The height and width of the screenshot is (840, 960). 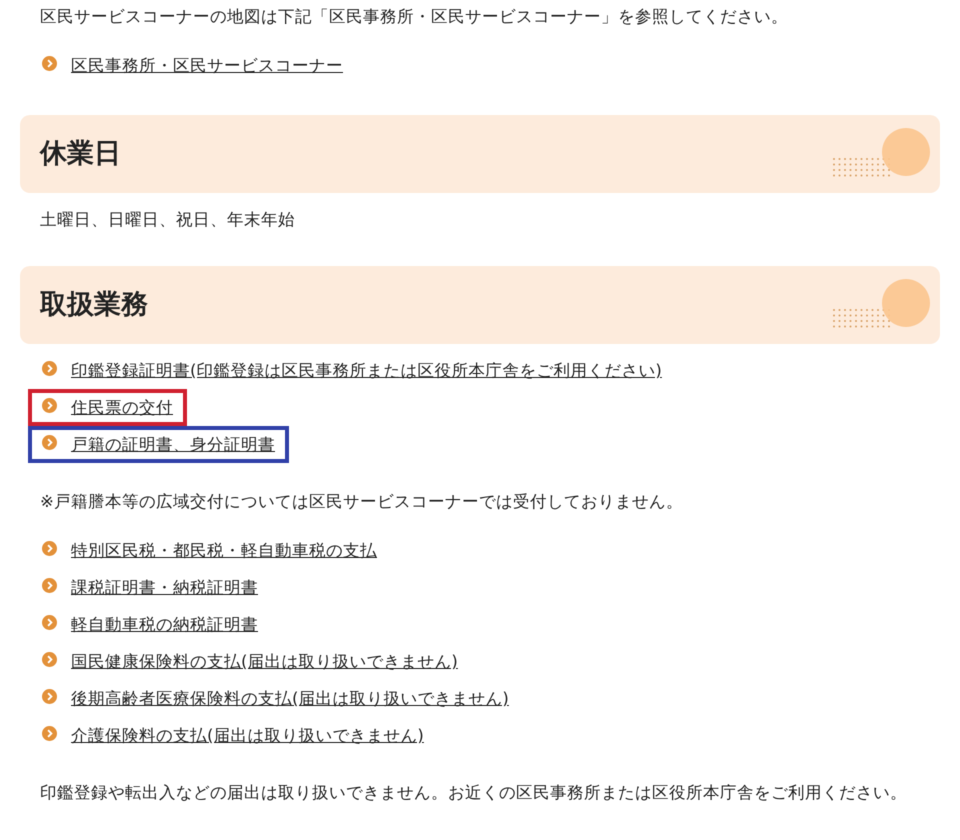 I want to click on link: 軽自動車税の納税証明書, so click(x=164, y=624).